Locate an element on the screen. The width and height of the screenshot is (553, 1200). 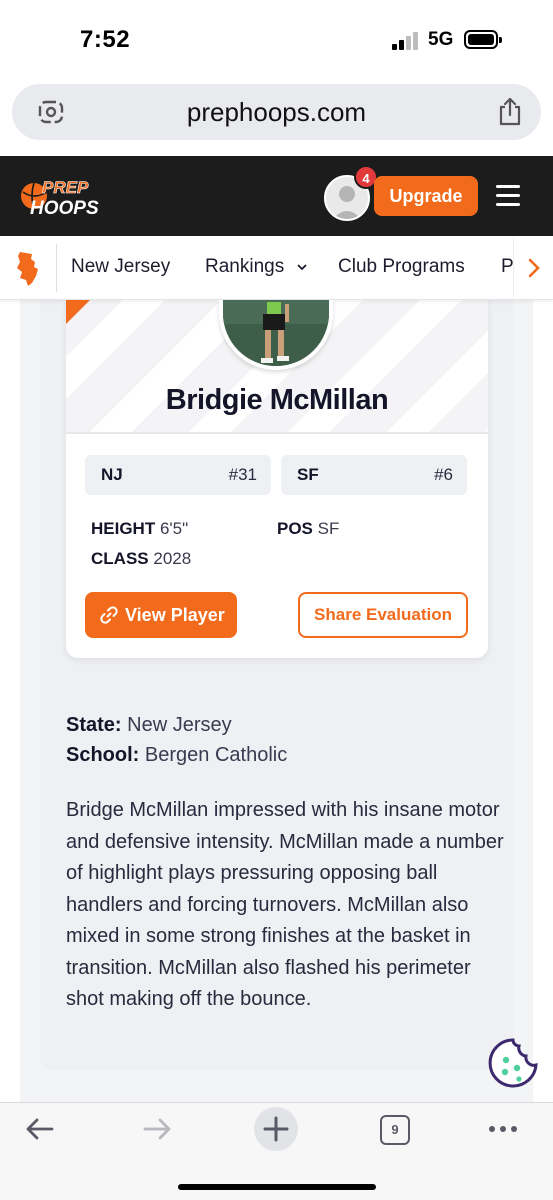
view-player-label: View Player is located at coordinates (175, 615).